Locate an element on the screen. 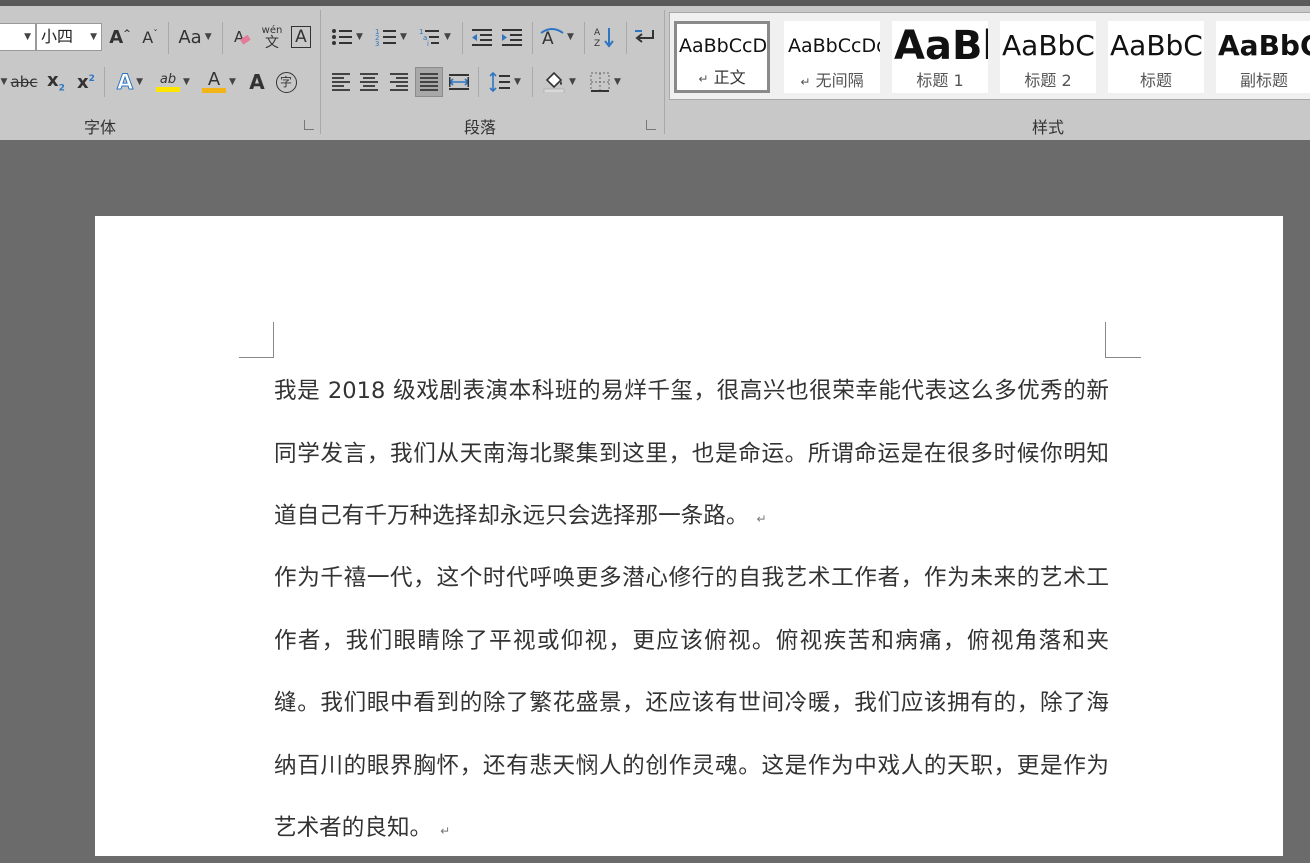  highlighter-icon: ab is located at coordinates (168, 82).